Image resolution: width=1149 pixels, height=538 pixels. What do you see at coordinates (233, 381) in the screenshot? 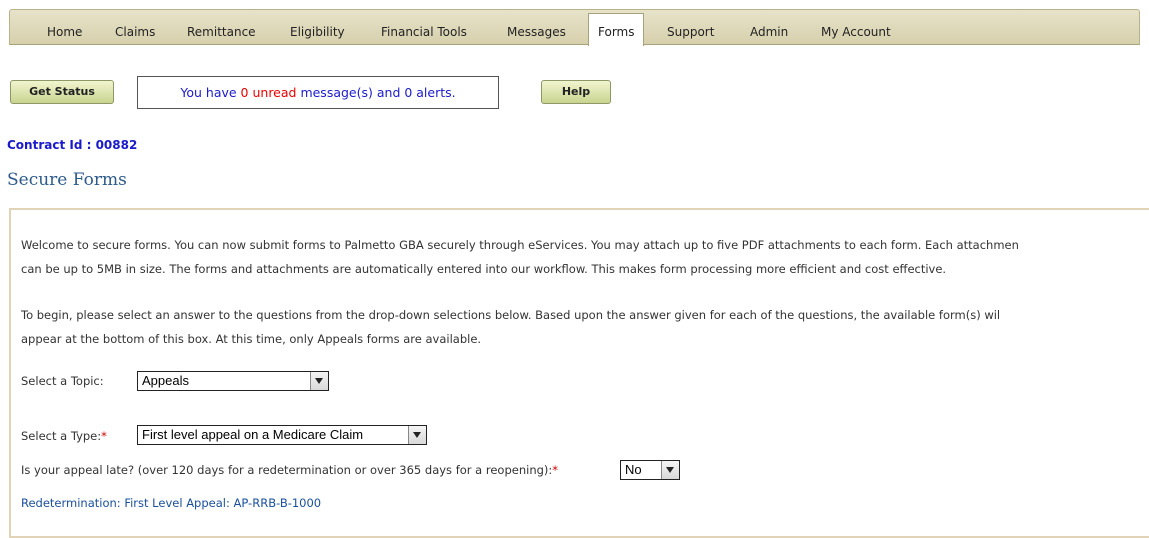
I see `topic-select: Appeals` at bounding box center [233, 381].